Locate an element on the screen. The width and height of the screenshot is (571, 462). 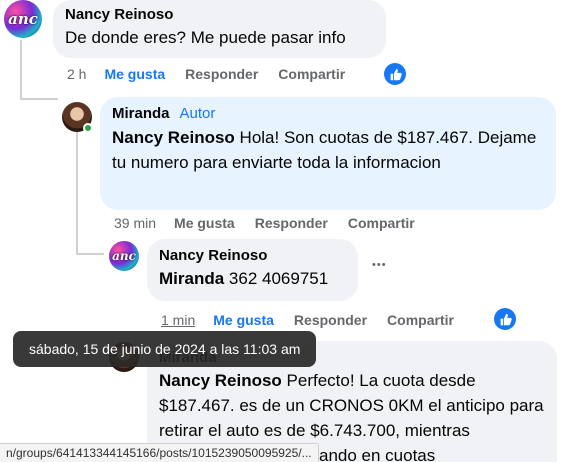
comment-time: 1 min is located at coordinates (178, 320).